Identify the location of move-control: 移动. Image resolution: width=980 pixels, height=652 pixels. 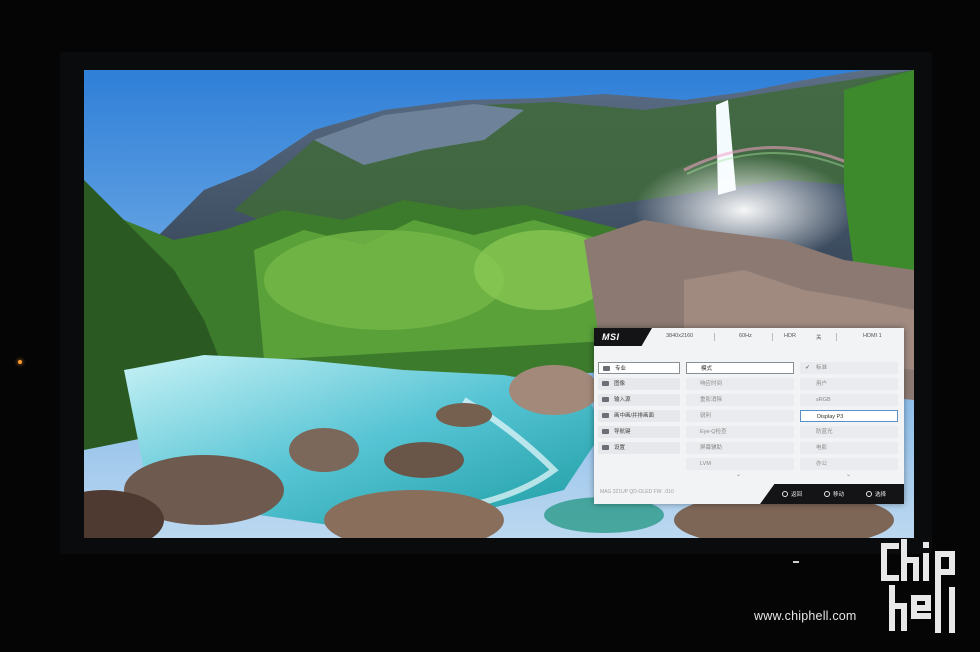
(834, 494).